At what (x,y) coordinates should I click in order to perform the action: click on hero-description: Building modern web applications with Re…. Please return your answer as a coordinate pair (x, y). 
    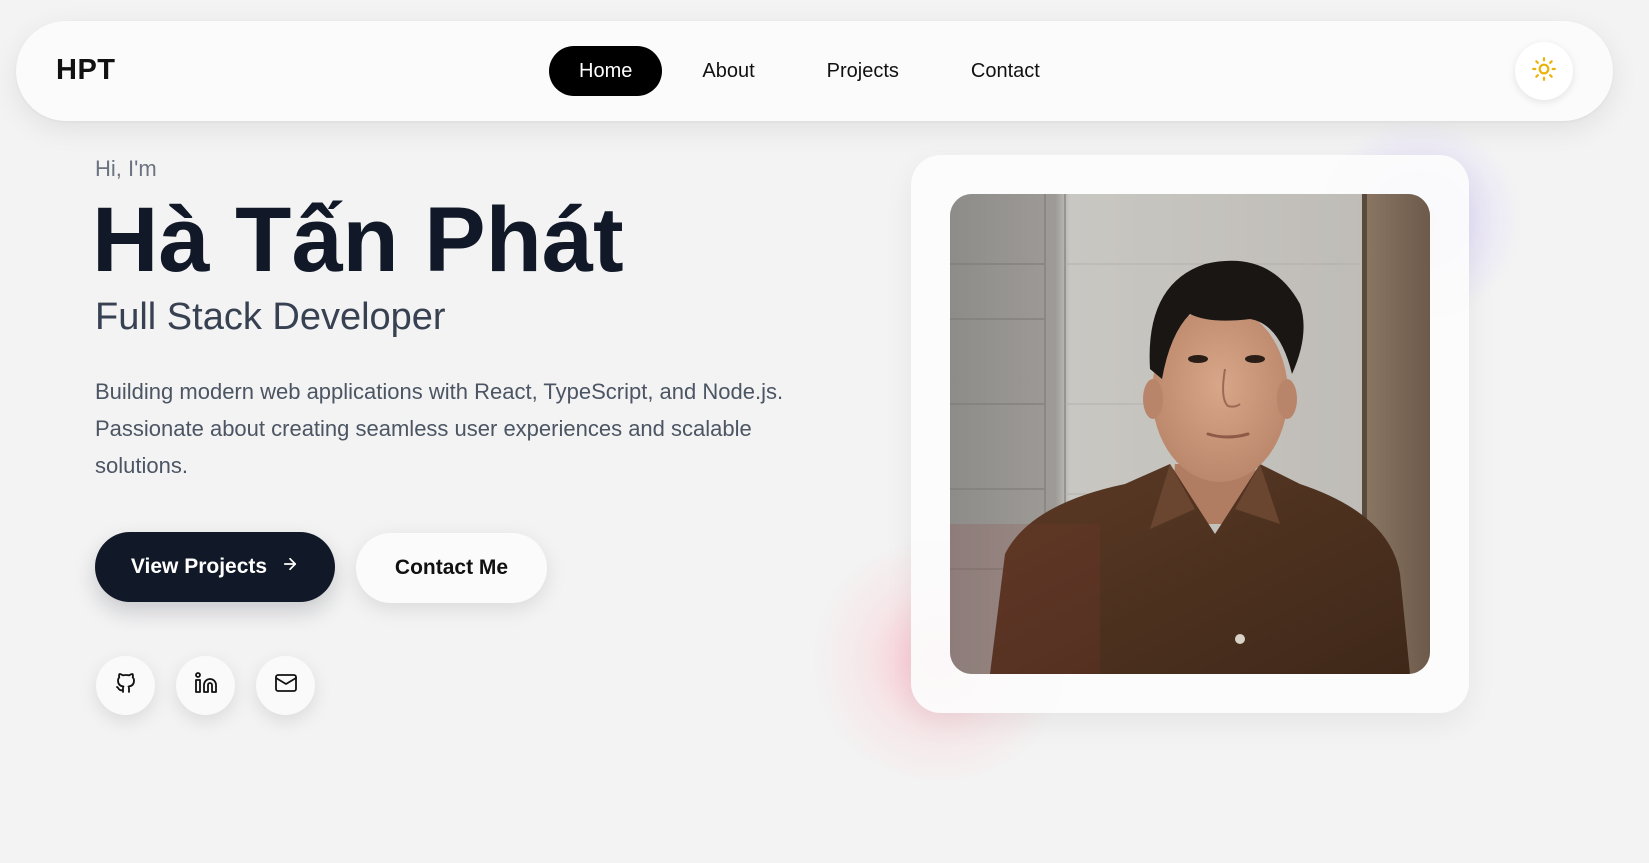
    Looking at the image, I should click on (439, 428).